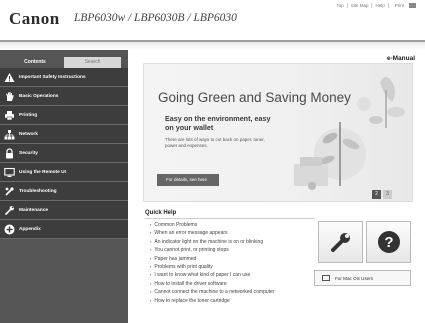  What do you see at coordinates (64, 191) in the screenshot?
I see `sidebar-item-troubleshooting: Troubleshooting` at bounding box center [64, 191].